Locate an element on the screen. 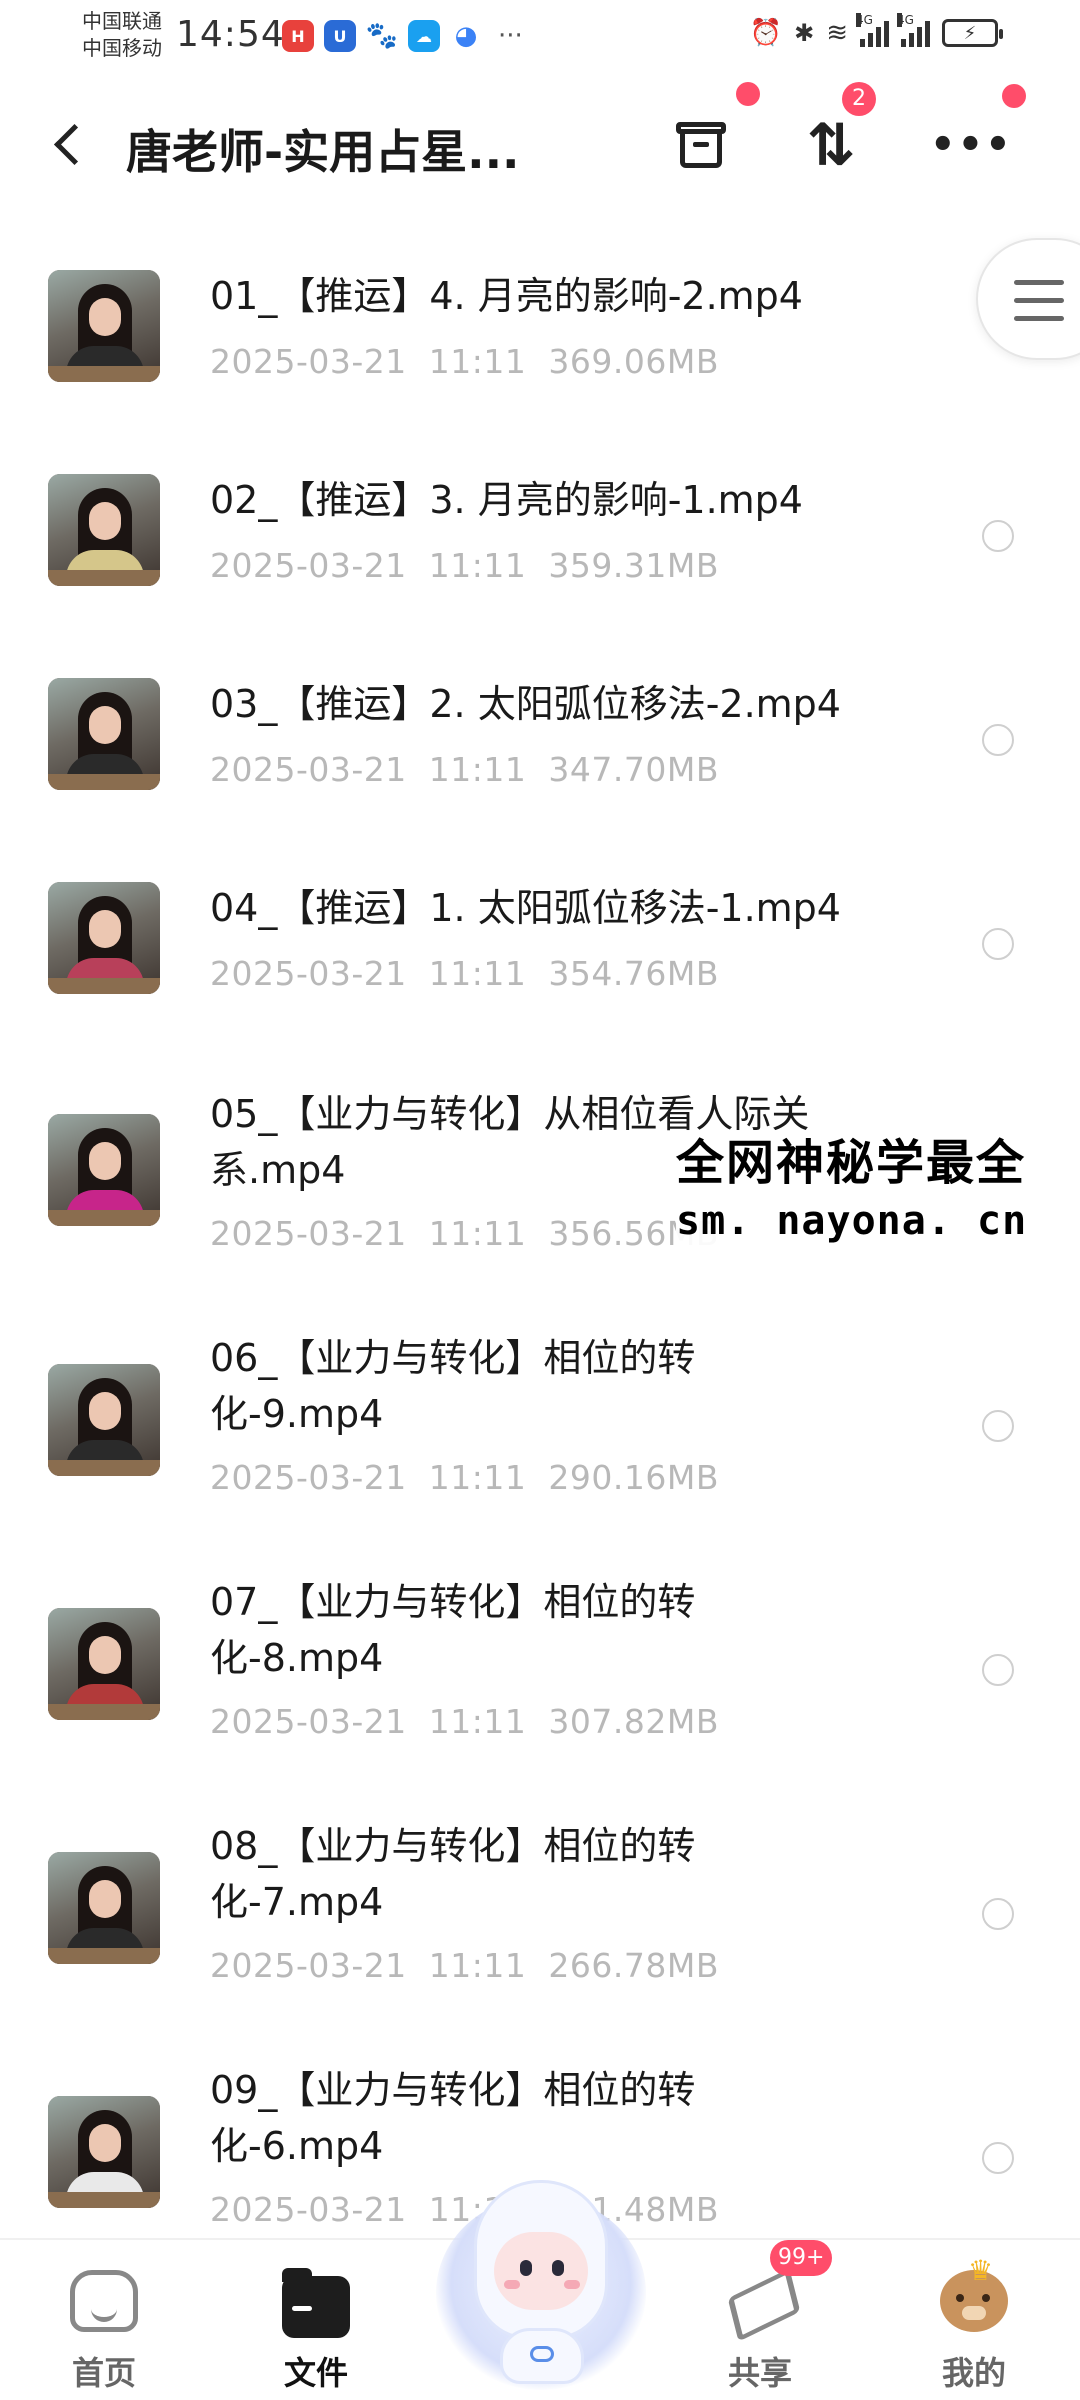  file-meta: 2025-03-21 11:11 307.82MB is located at coordinates (464, 1721).